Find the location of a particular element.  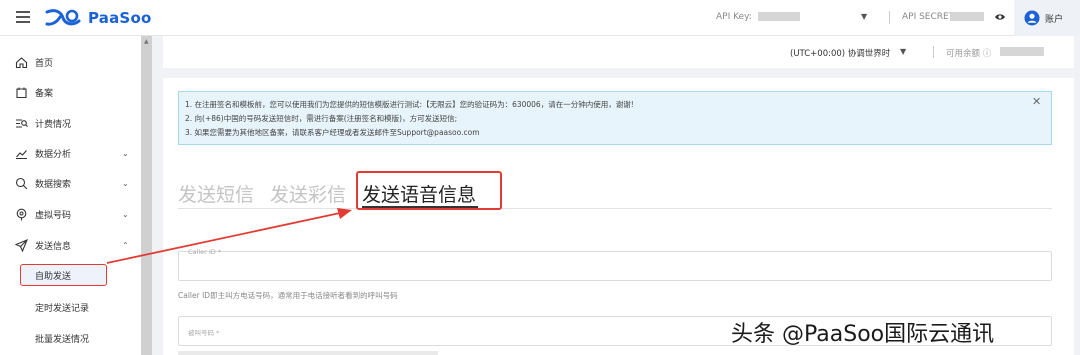

scroll-up-icon: ▲ is located at coordinates (146, 41).